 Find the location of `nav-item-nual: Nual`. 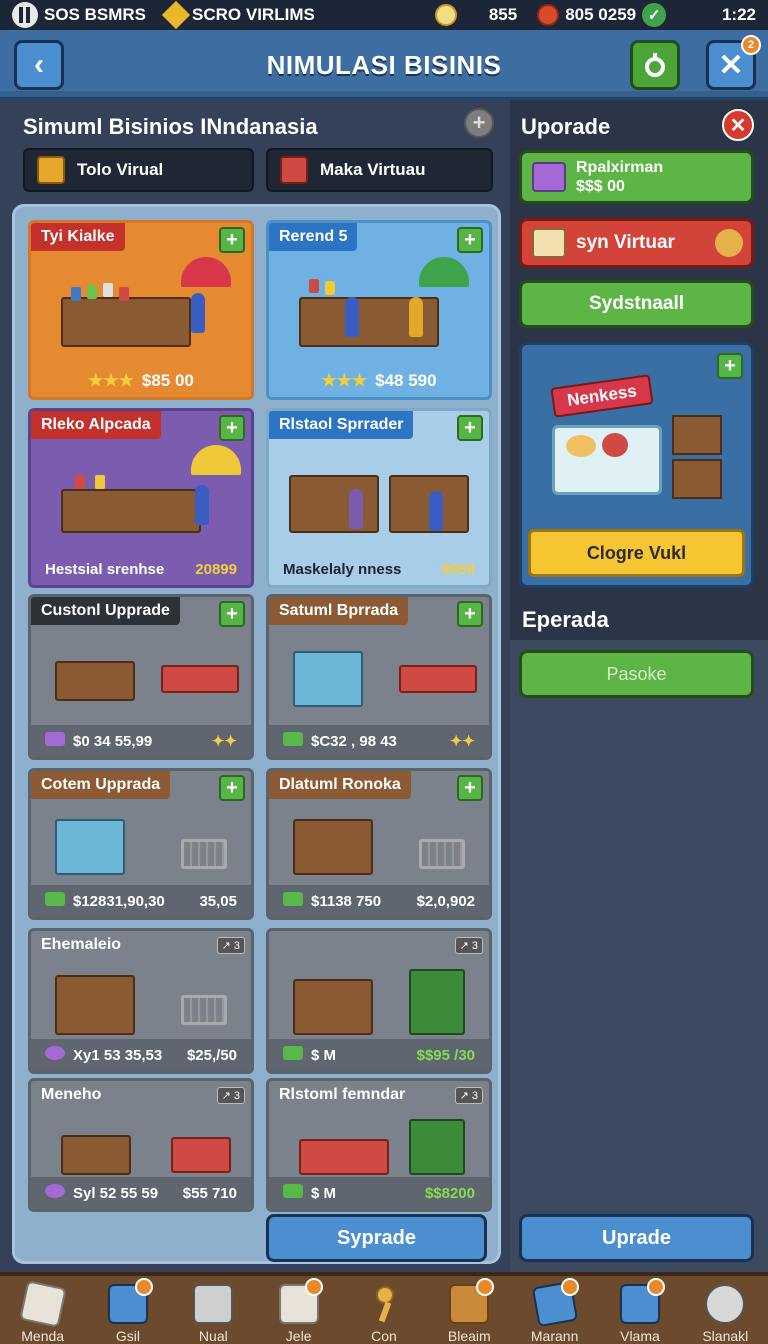

nav-item-nual: Nual is located at coordinates (213, 1310).